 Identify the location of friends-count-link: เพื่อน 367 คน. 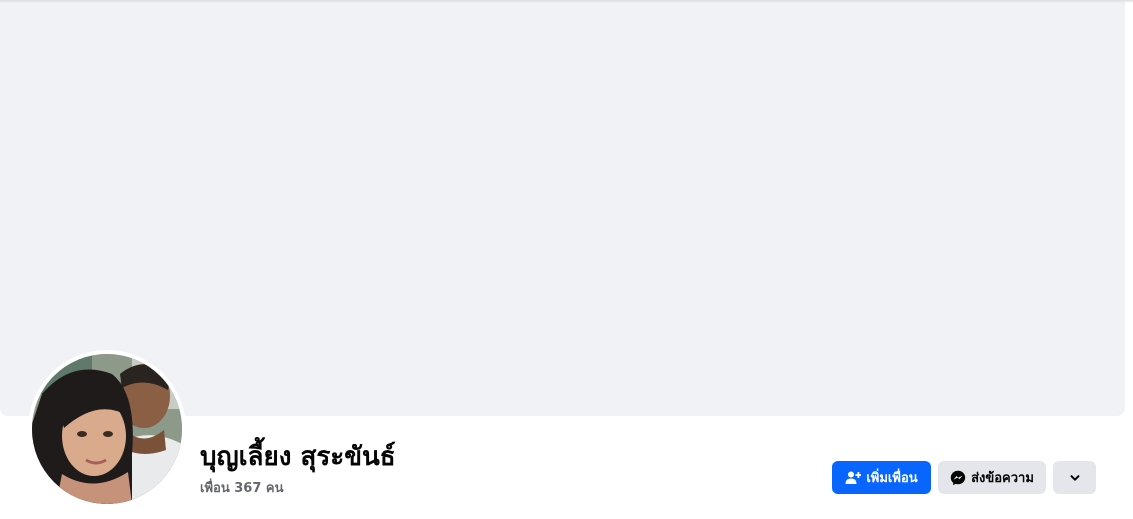
(241, 487).